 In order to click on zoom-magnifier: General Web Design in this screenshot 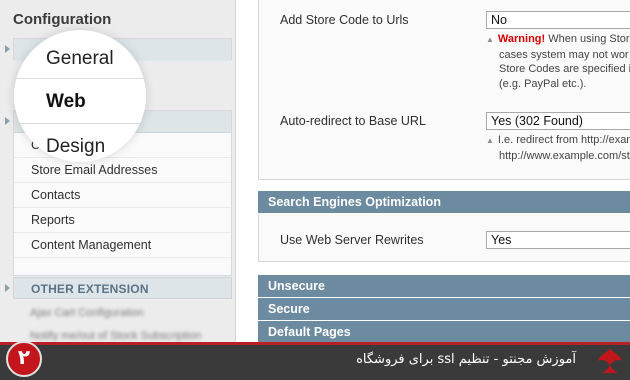, I will do `click(80, 96)`.